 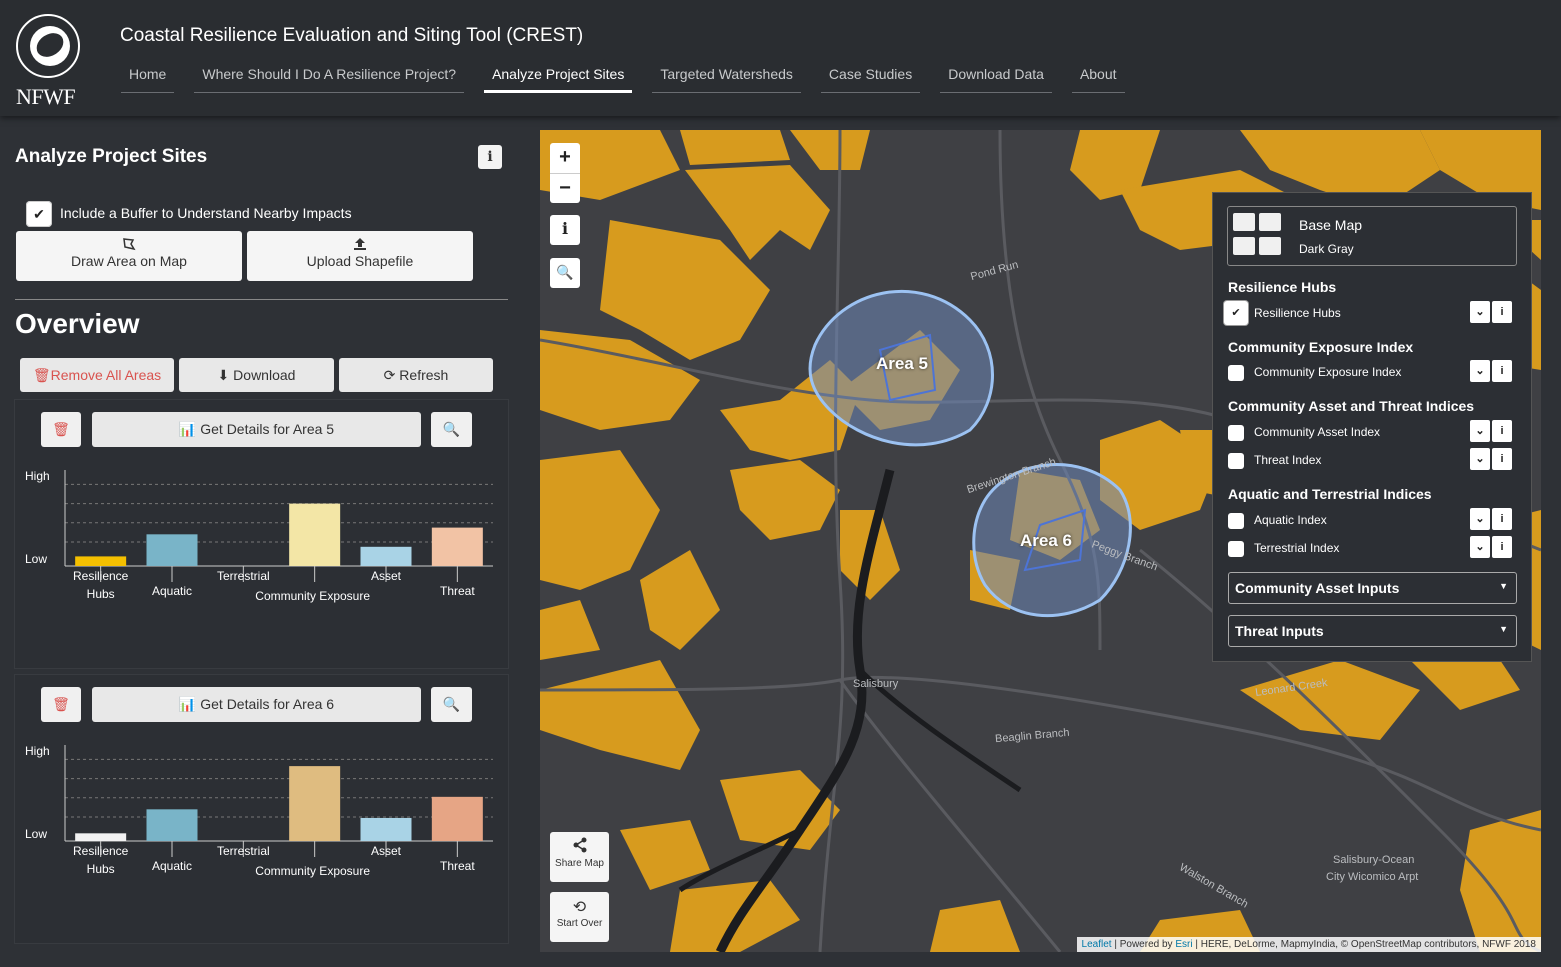 What do you see at coordinates (579, 917) in the screenshot?
I see `start-over-button: ⟲ Start Over` at bounding box center [579, 917].